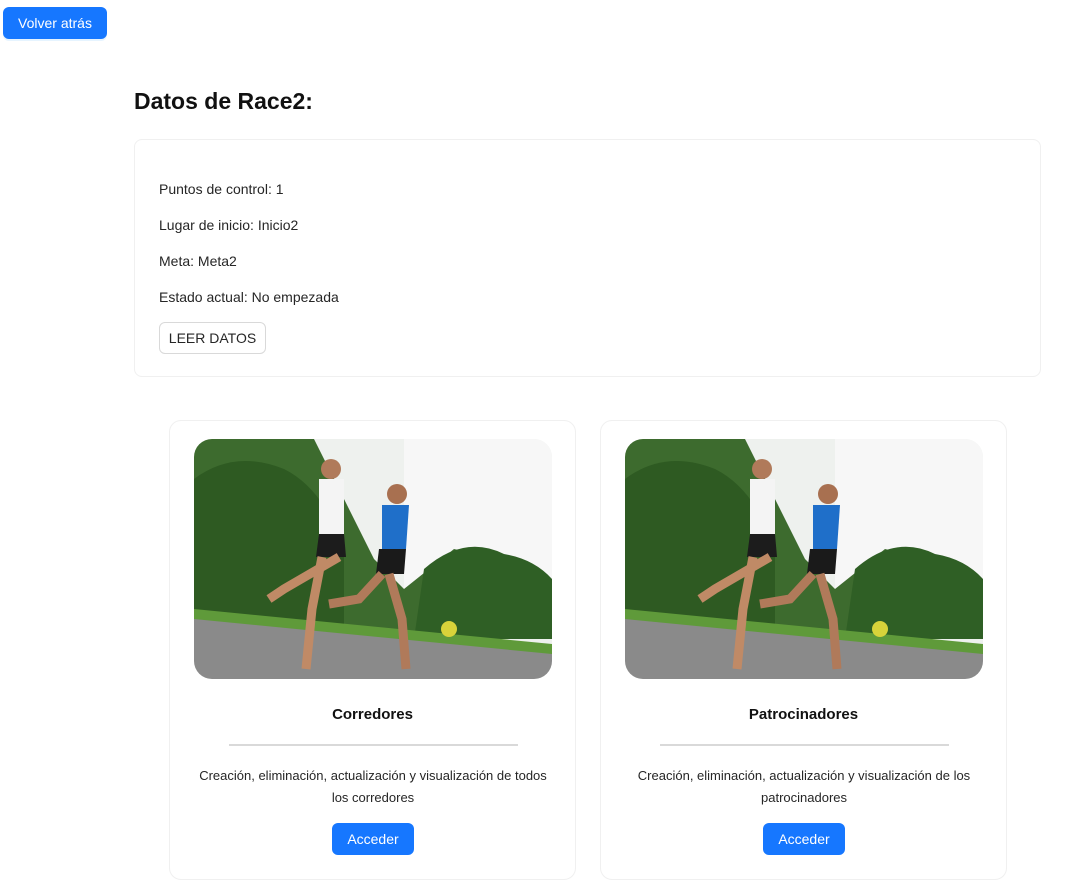 The height and width of the screenshot is (880, 1070). I want to click on status-text: Estado actual: No empezada, so click(249, 297).